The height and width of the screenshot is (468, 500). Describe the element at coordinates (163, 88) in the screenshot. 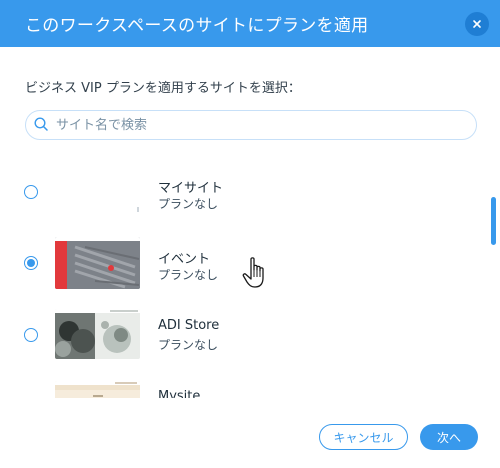

I see `dialog-subtitle: ビジネス VIP プランを適用するサイトを選択：` at that location.